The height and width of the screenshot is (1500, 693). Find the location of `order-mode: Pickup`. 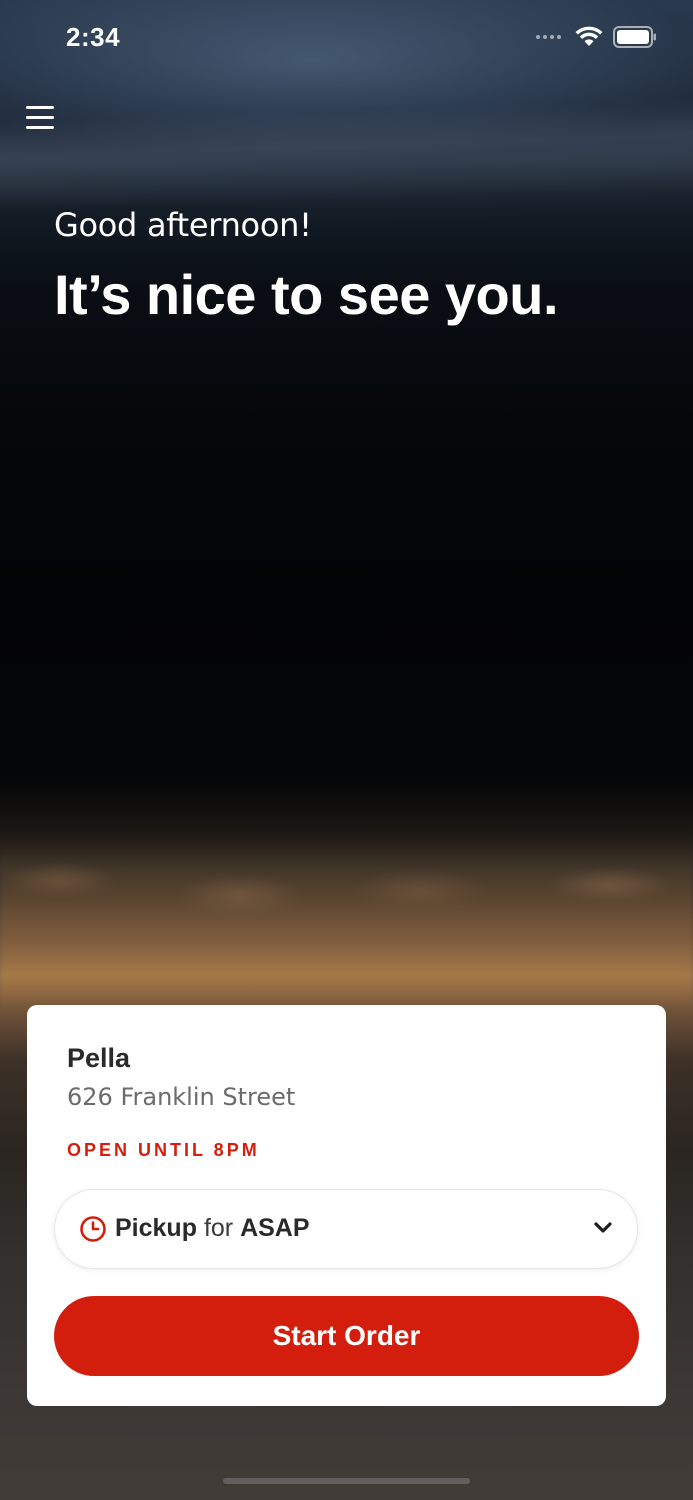

order-mode: Pickup is located at coordinates (156, 1228).